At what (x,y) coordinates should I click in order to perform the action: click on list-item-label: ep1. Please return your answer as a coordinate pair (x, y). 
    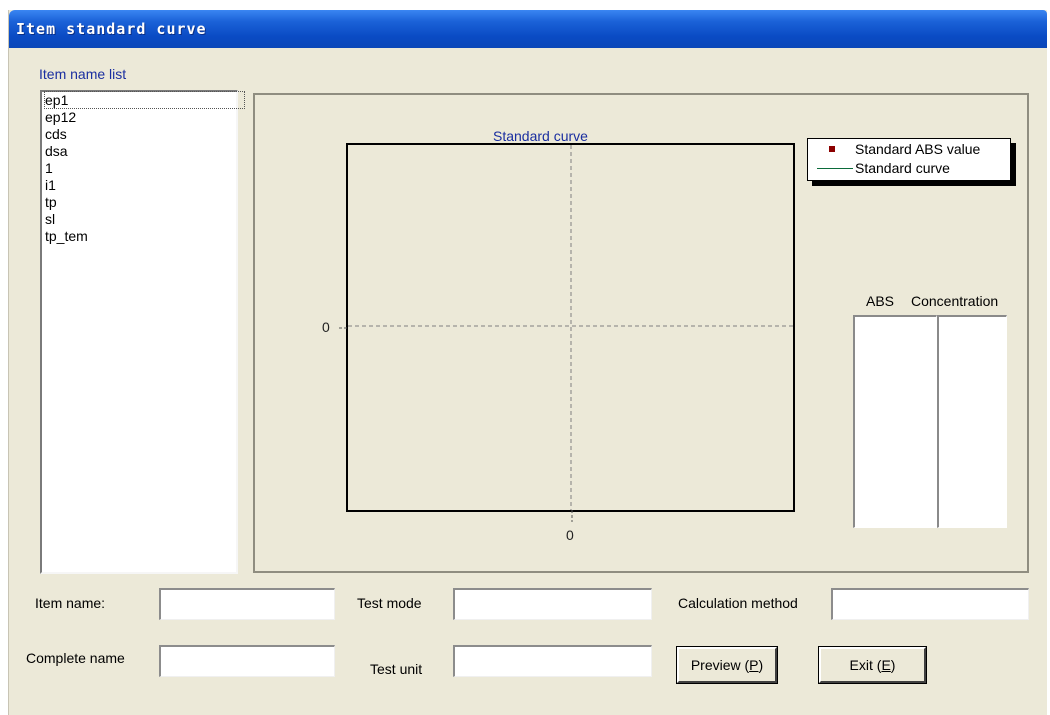
    Looking at the image, I should click on (144, 100).